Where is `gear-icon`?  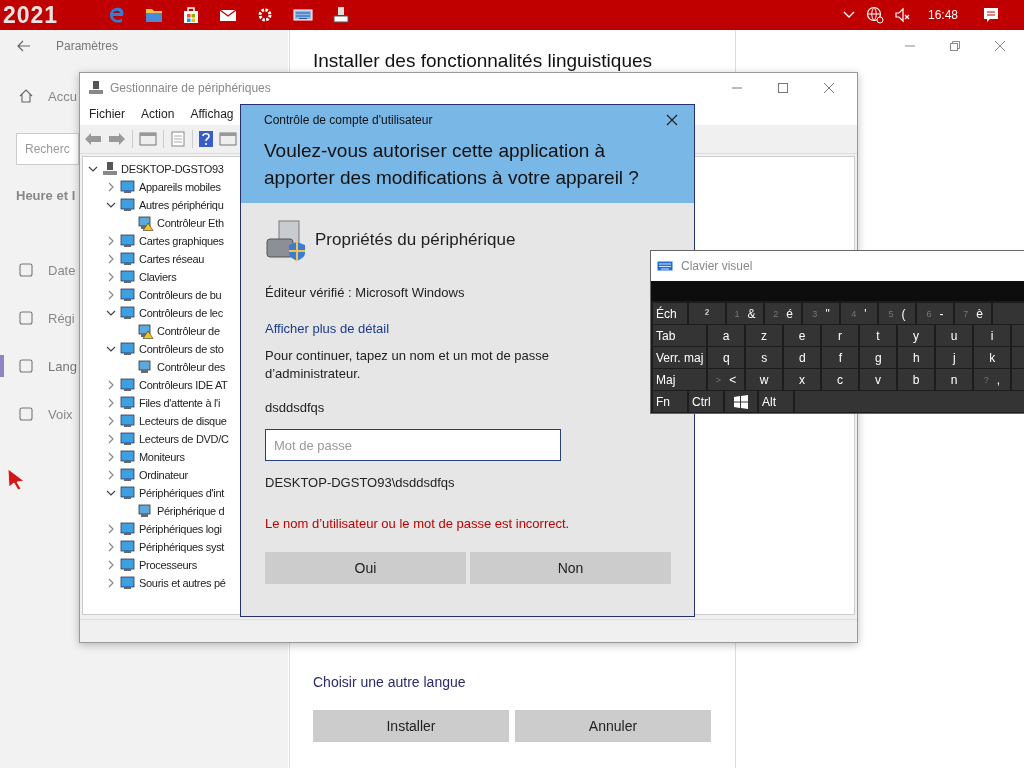
gear-icon is located at coordinates (265, 15).